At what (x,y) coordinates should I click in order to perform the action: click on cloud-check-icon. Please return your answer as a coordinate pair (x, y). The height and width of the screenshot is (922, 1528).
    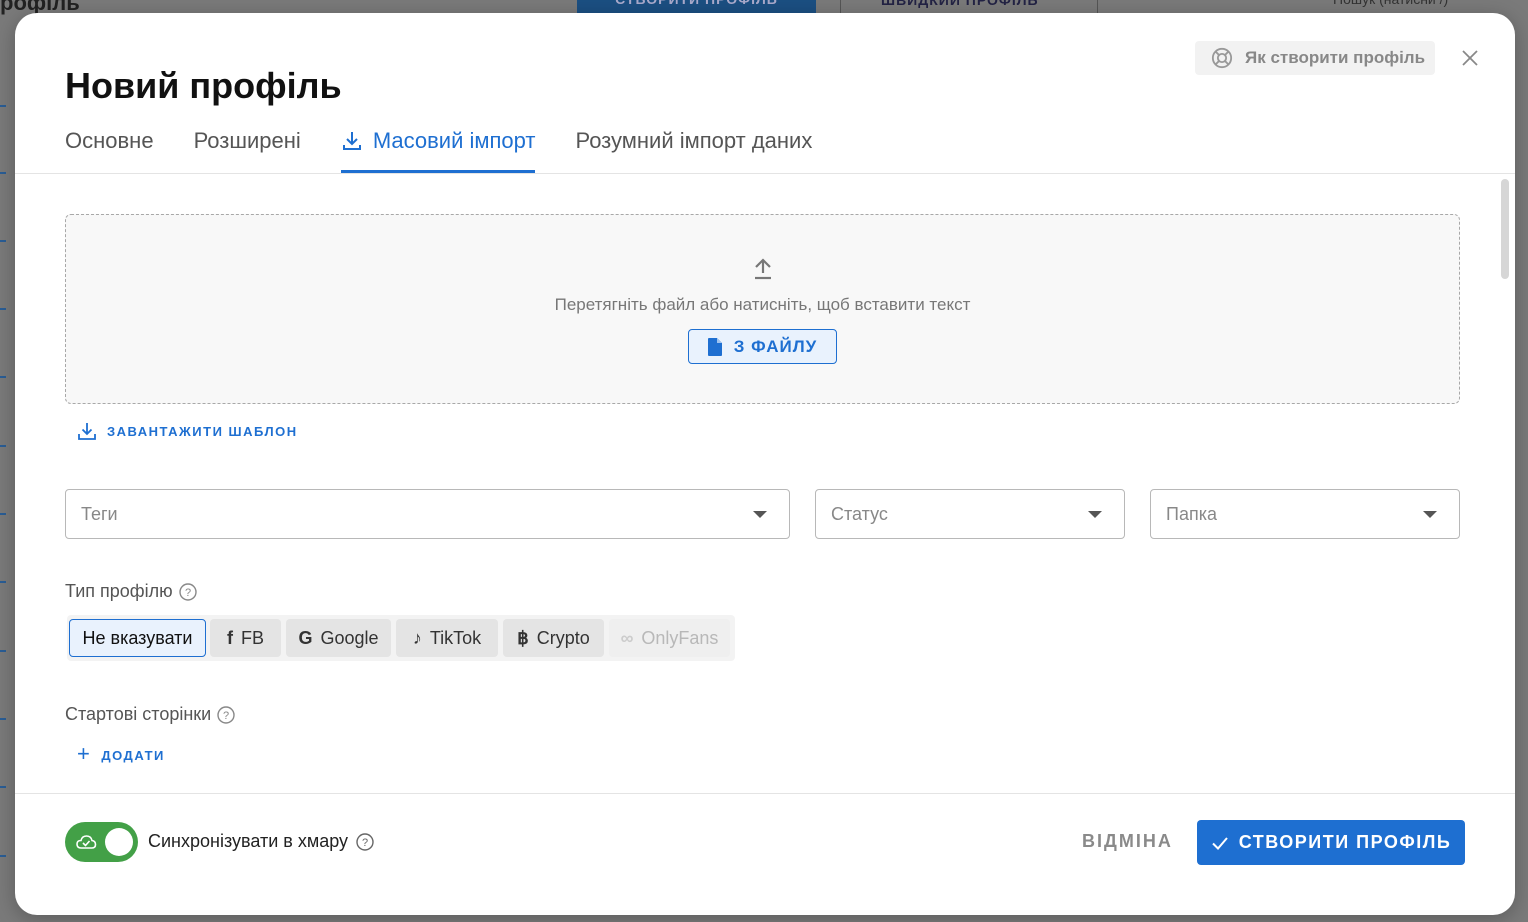
    Looking at the image, I should click on (86, 842).